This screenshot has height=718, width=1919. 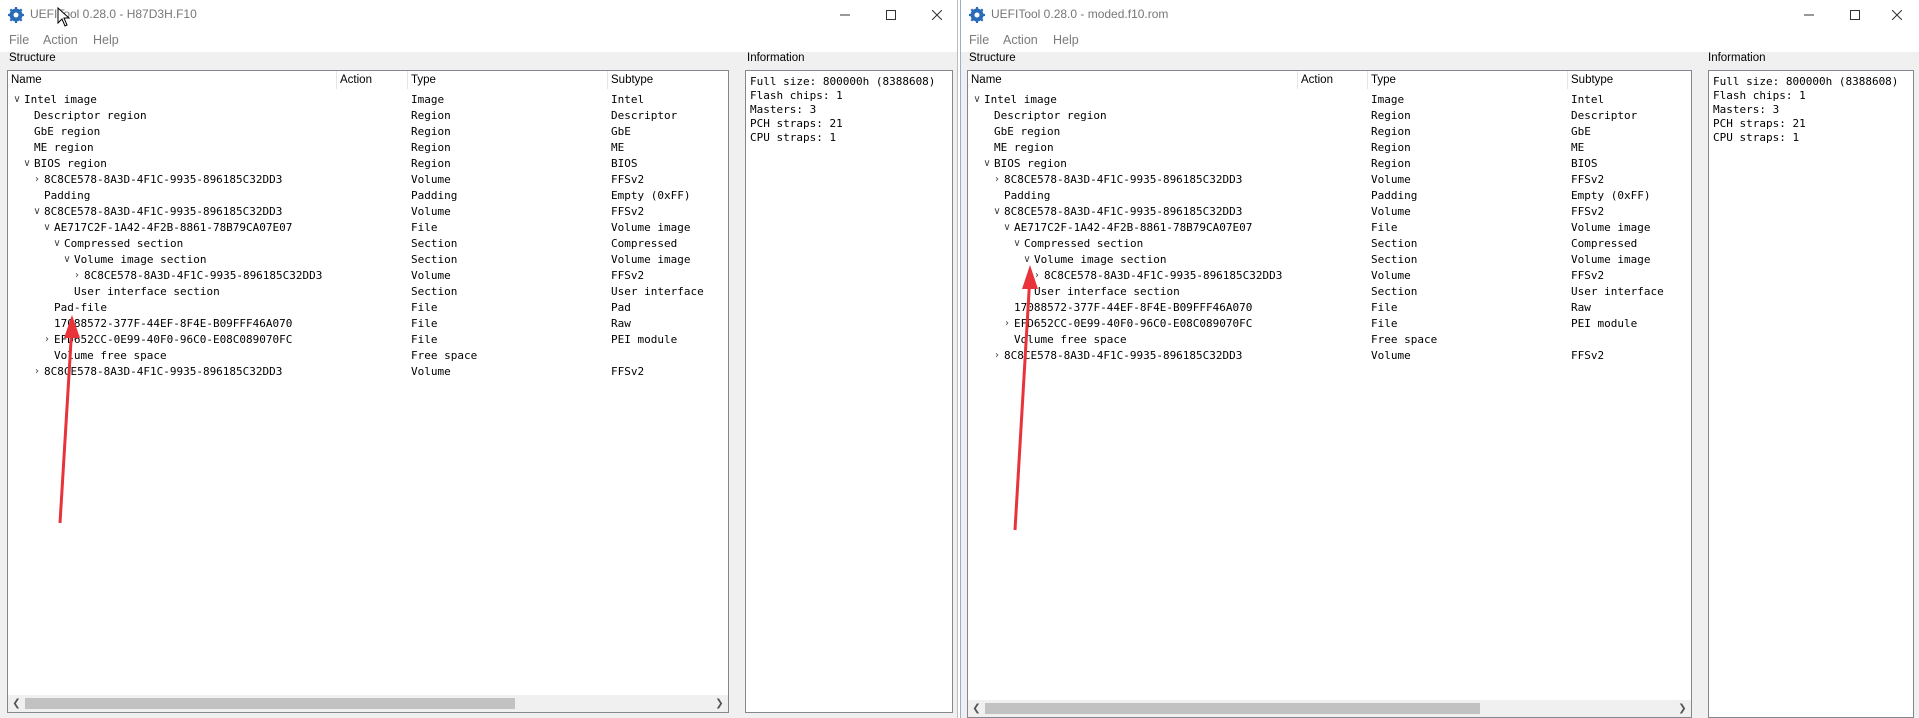 What do you see at coordinates (1581, 307) in the screenshot?
I see `row-subtype: Raw` at bounding box center [1581, 307].